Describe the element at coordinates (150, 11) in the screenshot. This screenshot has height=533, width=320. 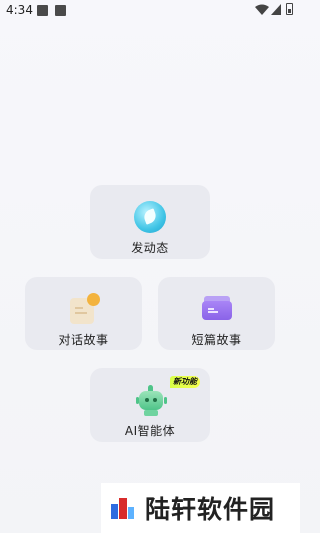
I see `status-bar: 4:34` at that location.